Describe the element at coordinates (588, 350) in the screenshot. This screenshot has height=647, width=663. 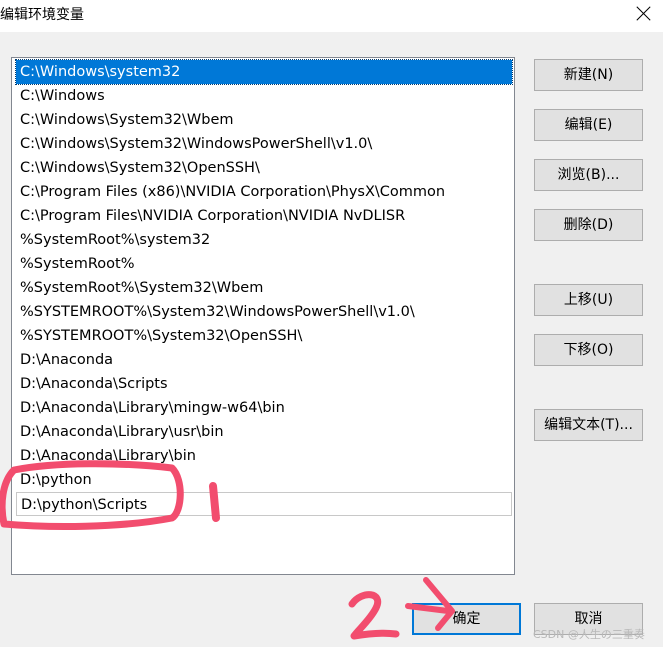
I see `move-down-button: 下移(O)` at that location.